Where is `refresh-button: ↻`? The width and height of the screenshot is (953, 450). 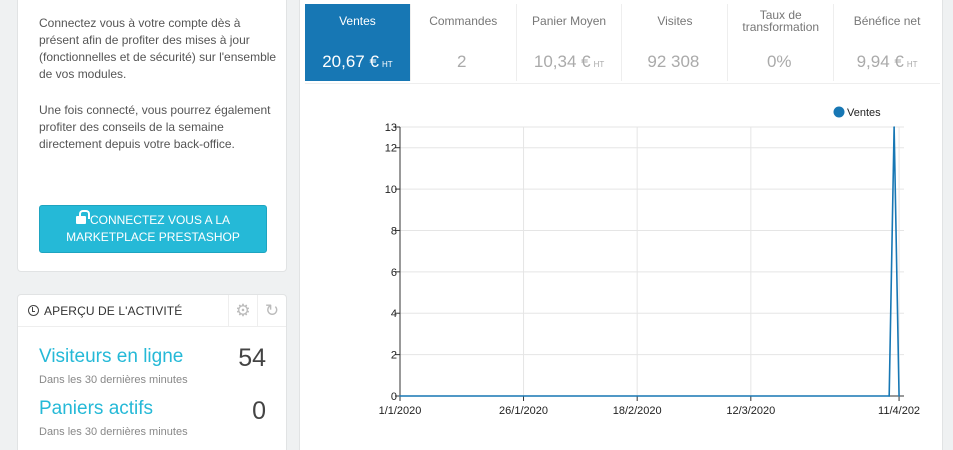
refresh-button: ↻ is located at coordinates (271, 311).